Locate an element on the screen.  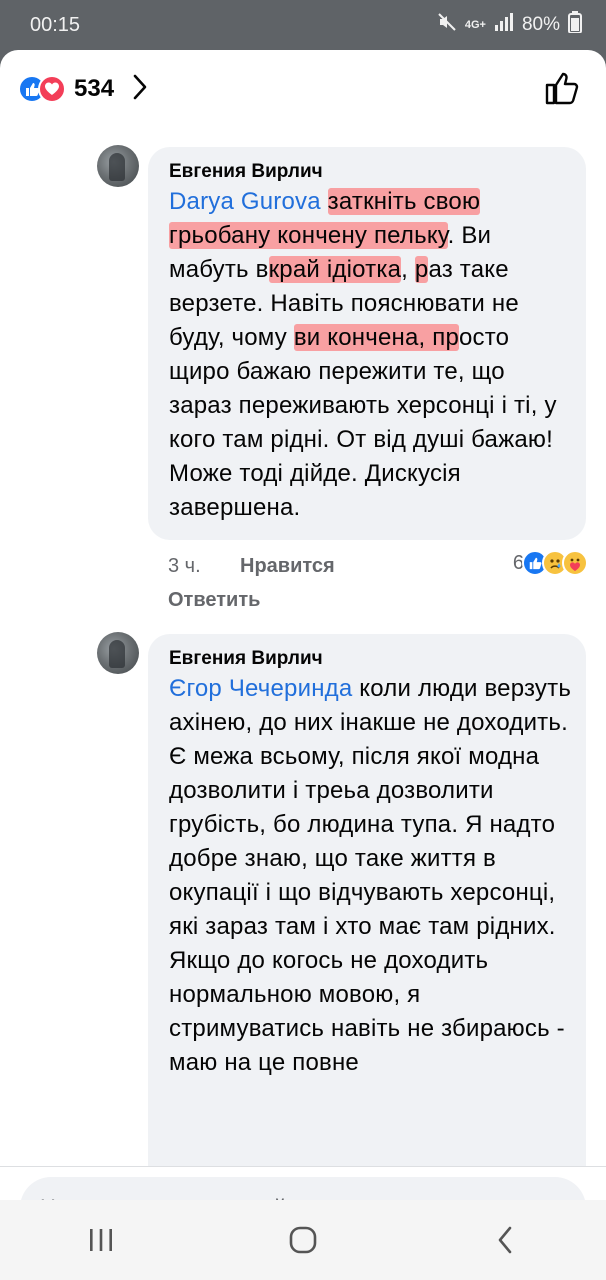
comment-reactions: 6 is located at coordinates (550, 563).